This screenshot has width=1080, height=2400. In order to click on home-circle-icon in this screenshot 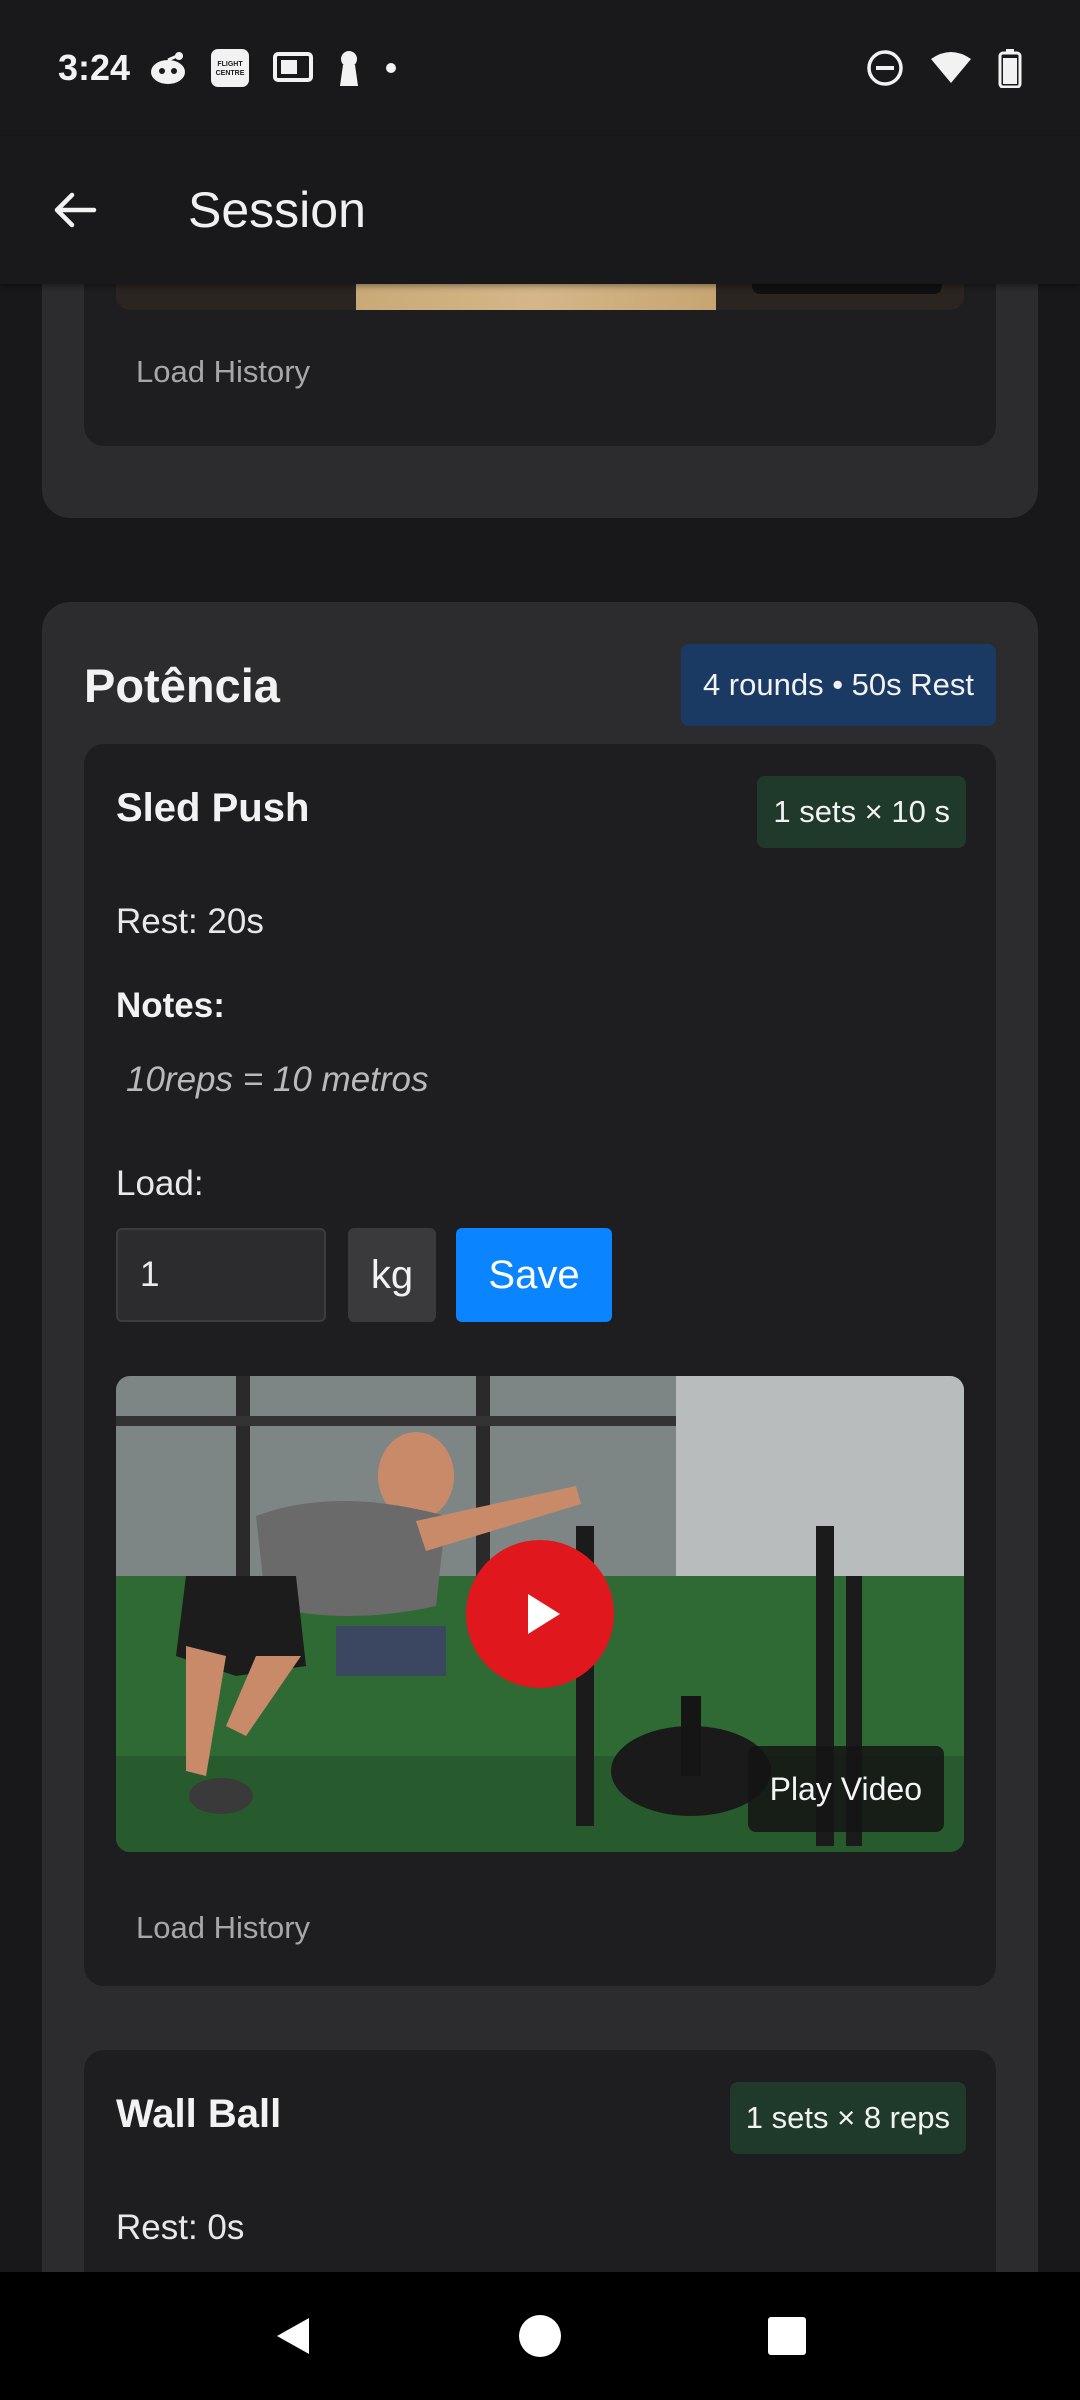, I will do `click(539, 2336)`.